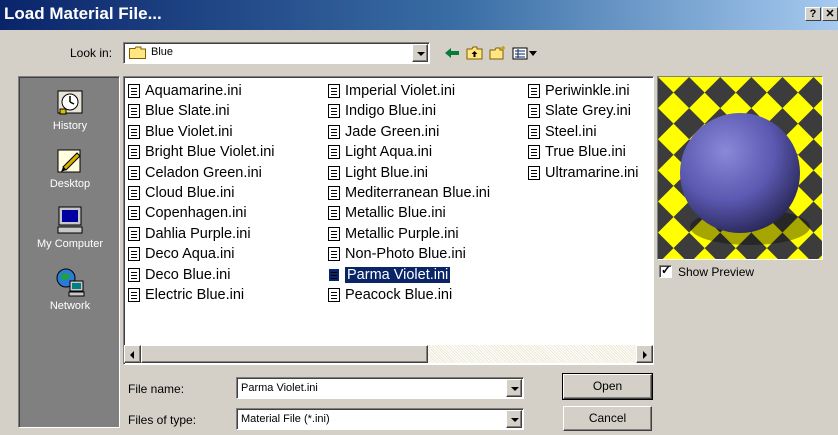 The width and height of the screenshot is (838, 435). What do you see at coordinates (813, 14) in the screenshot?
I see `help-button: ?` at bounding box center [813, 14].